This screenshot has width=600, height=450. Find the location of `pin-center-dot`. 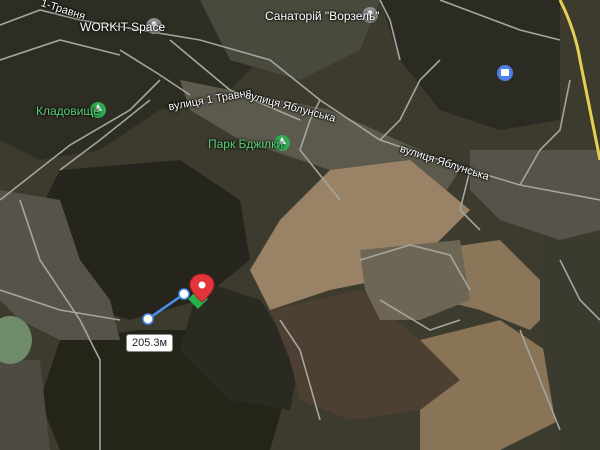

pin-center-dot is located at coordinates (202, 285).